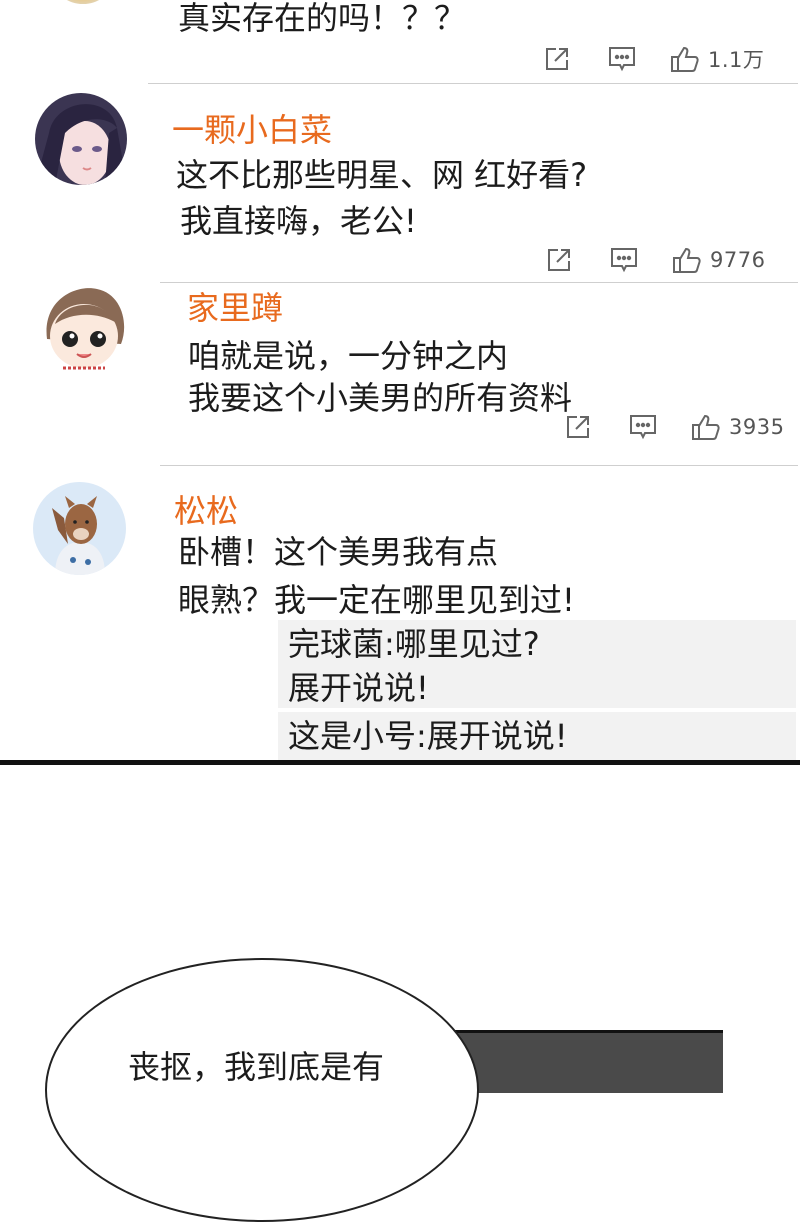 Image resolution: width=800 pixels, height=1222 pixels. Describe the element at coordinates (655, 260) in the screenshot. I see `comment-actions: 9776` at that location.